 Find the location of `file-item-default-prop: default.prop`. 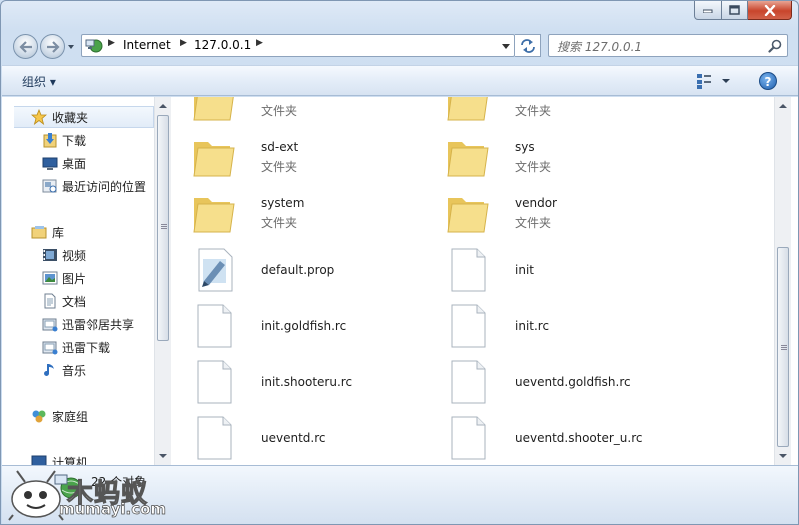

file-item-default-prop: default.prop is located at coordinates (315, 270).